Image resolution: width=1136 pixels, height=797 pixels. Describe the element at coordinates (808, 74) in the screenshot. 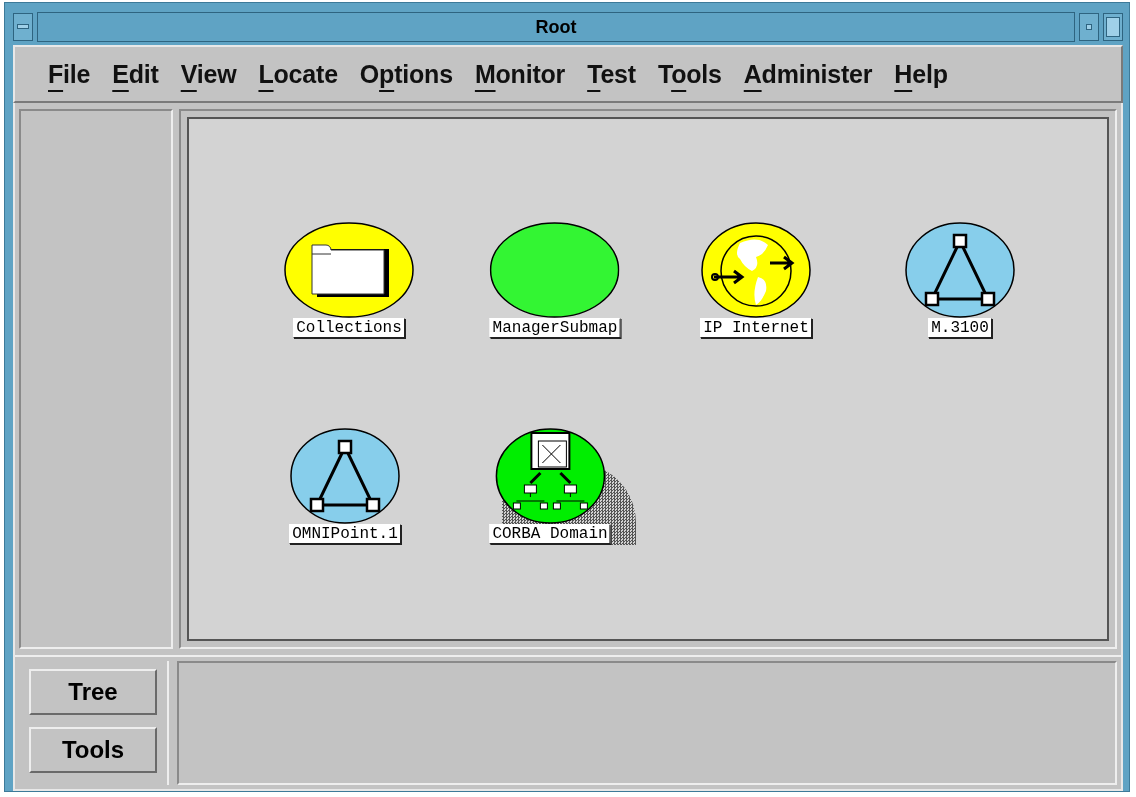

I see `menu-item: Administer` at that location.